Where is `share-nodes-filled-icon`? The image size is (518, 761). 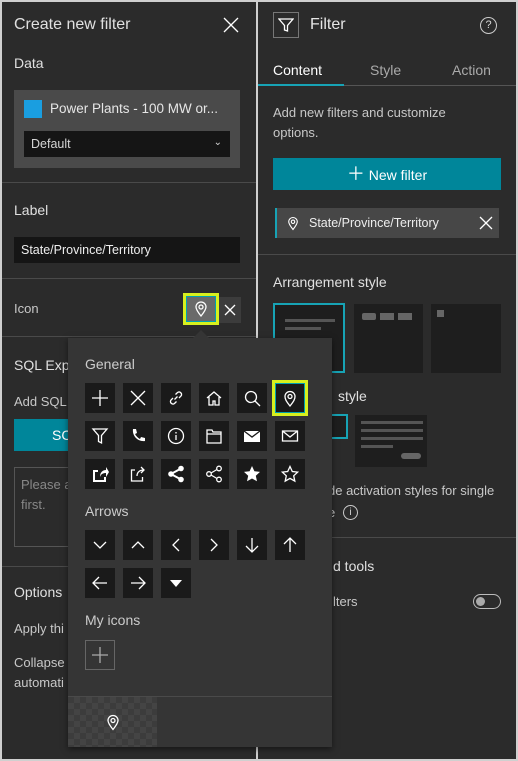 share-nodes-filled-icon is located at coordinates (176, 474).